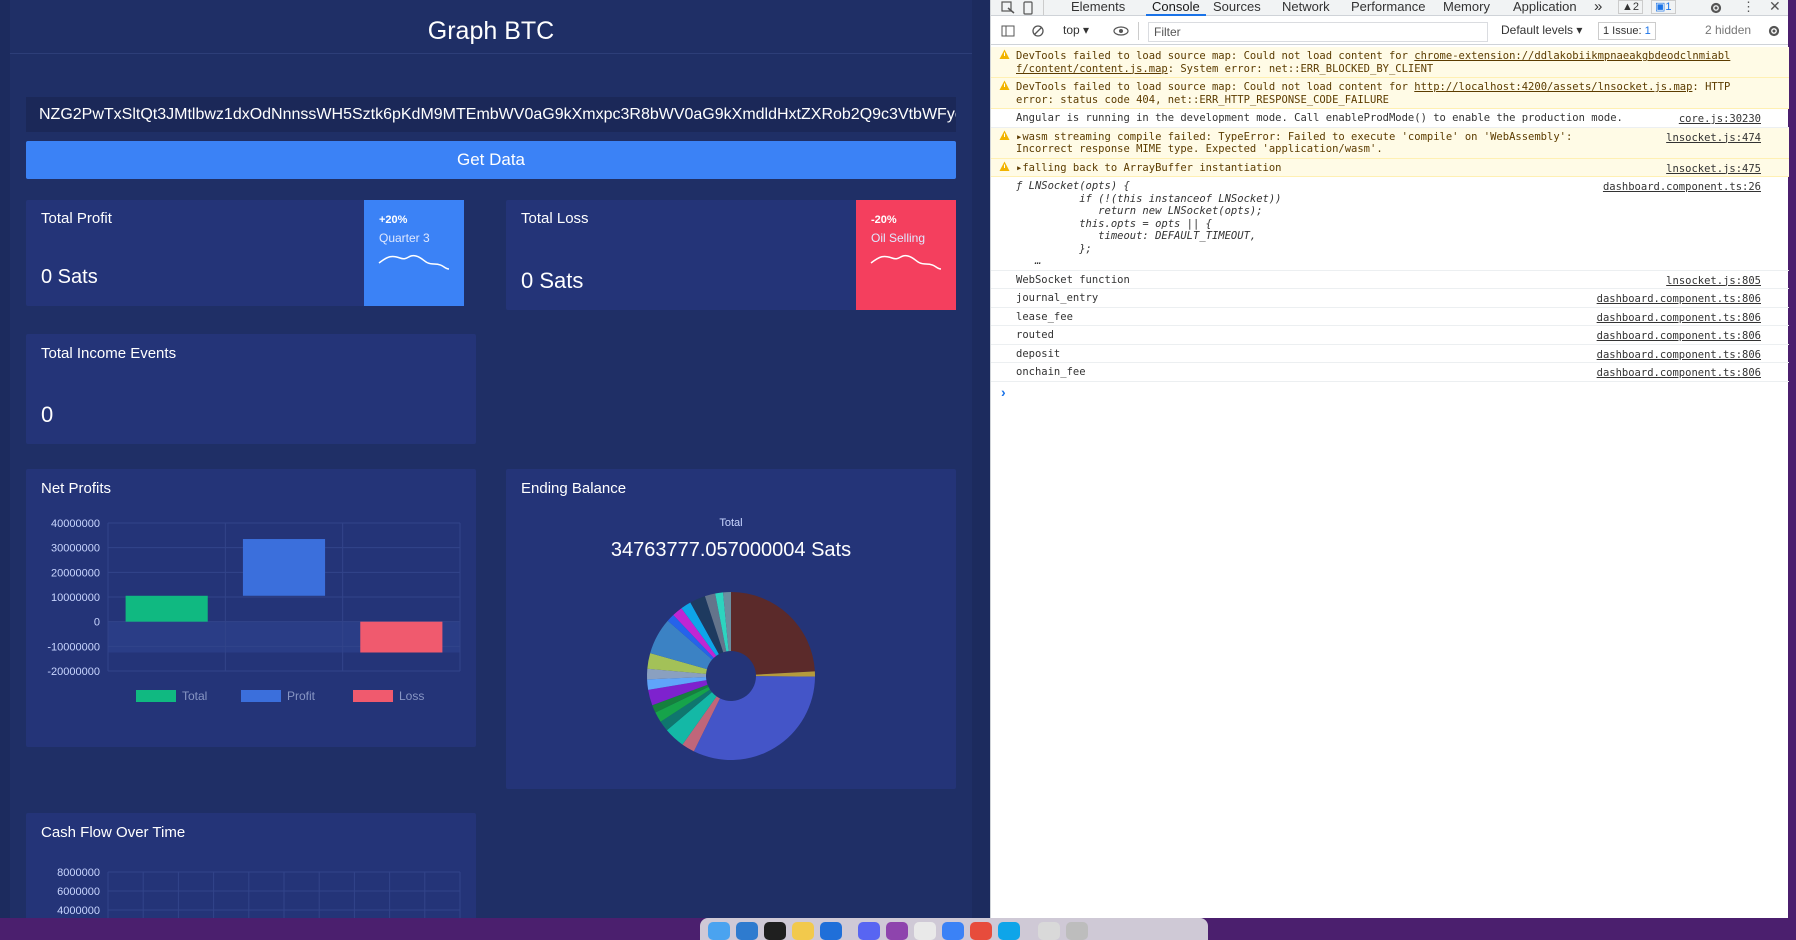 This screenshot has width=1796, height=940. Describe the element at coordinates (1663, 7) in the screenshot. I see `message-counter: ▣1` at that location.